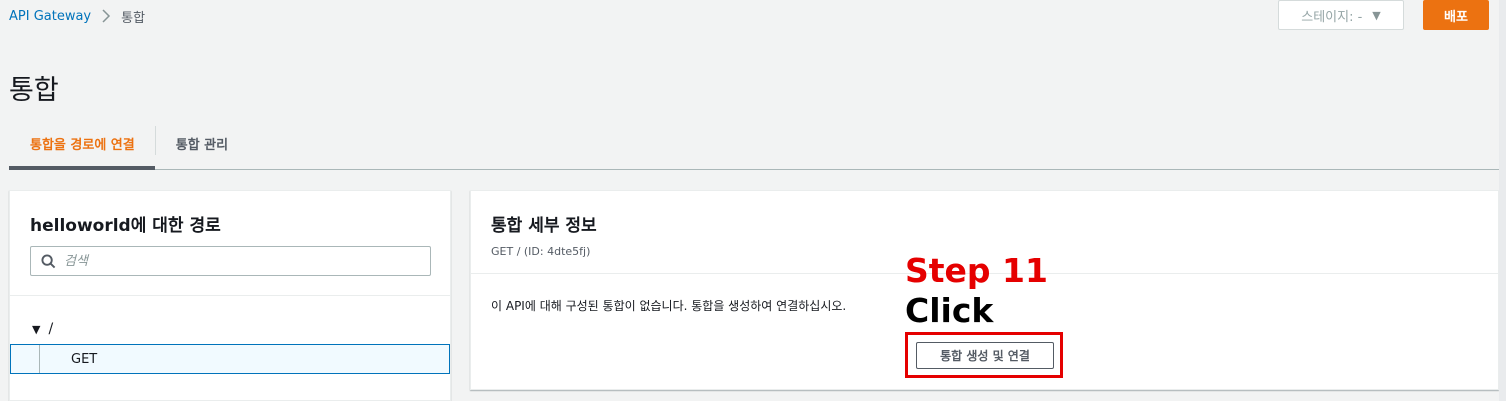 The width and height of the screenshot is (1506, 401). I want to click on route-tree-root: ▼ /, so click(230, 329).